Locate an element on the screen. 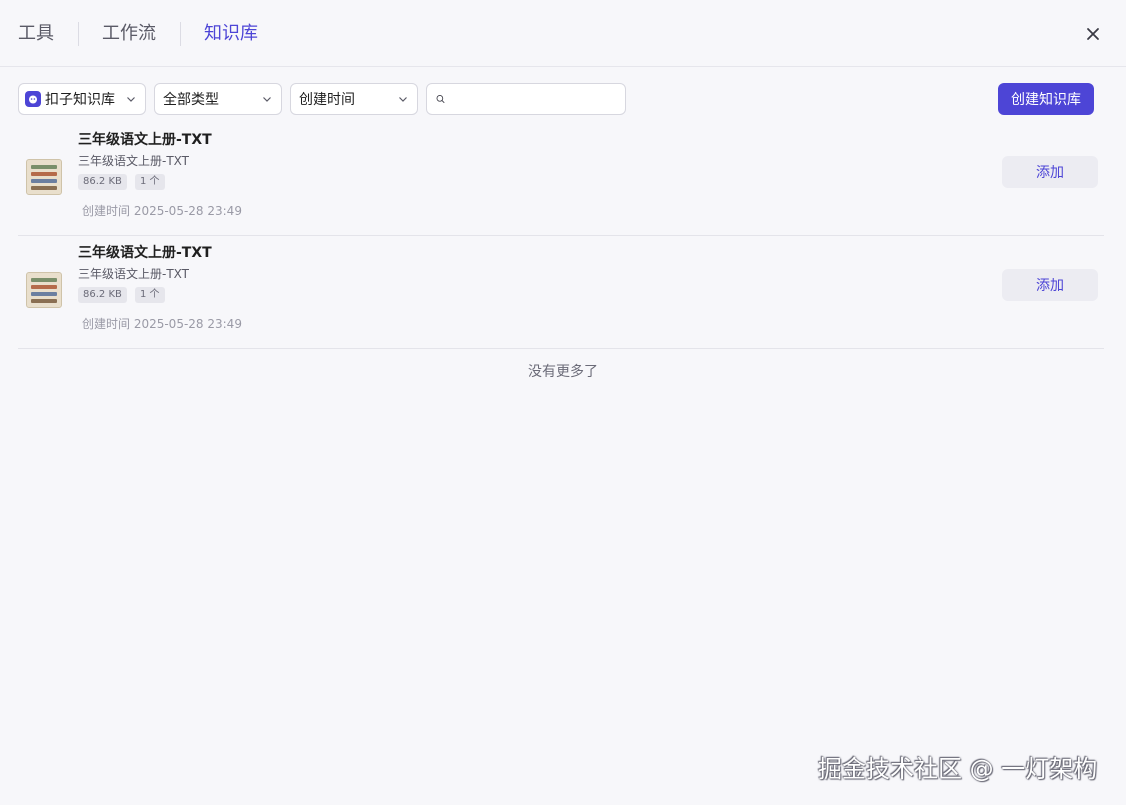 This screenshot has width=1126, height=805. library-select-value: 扣子知识库 is located at coordinates (80, 100).